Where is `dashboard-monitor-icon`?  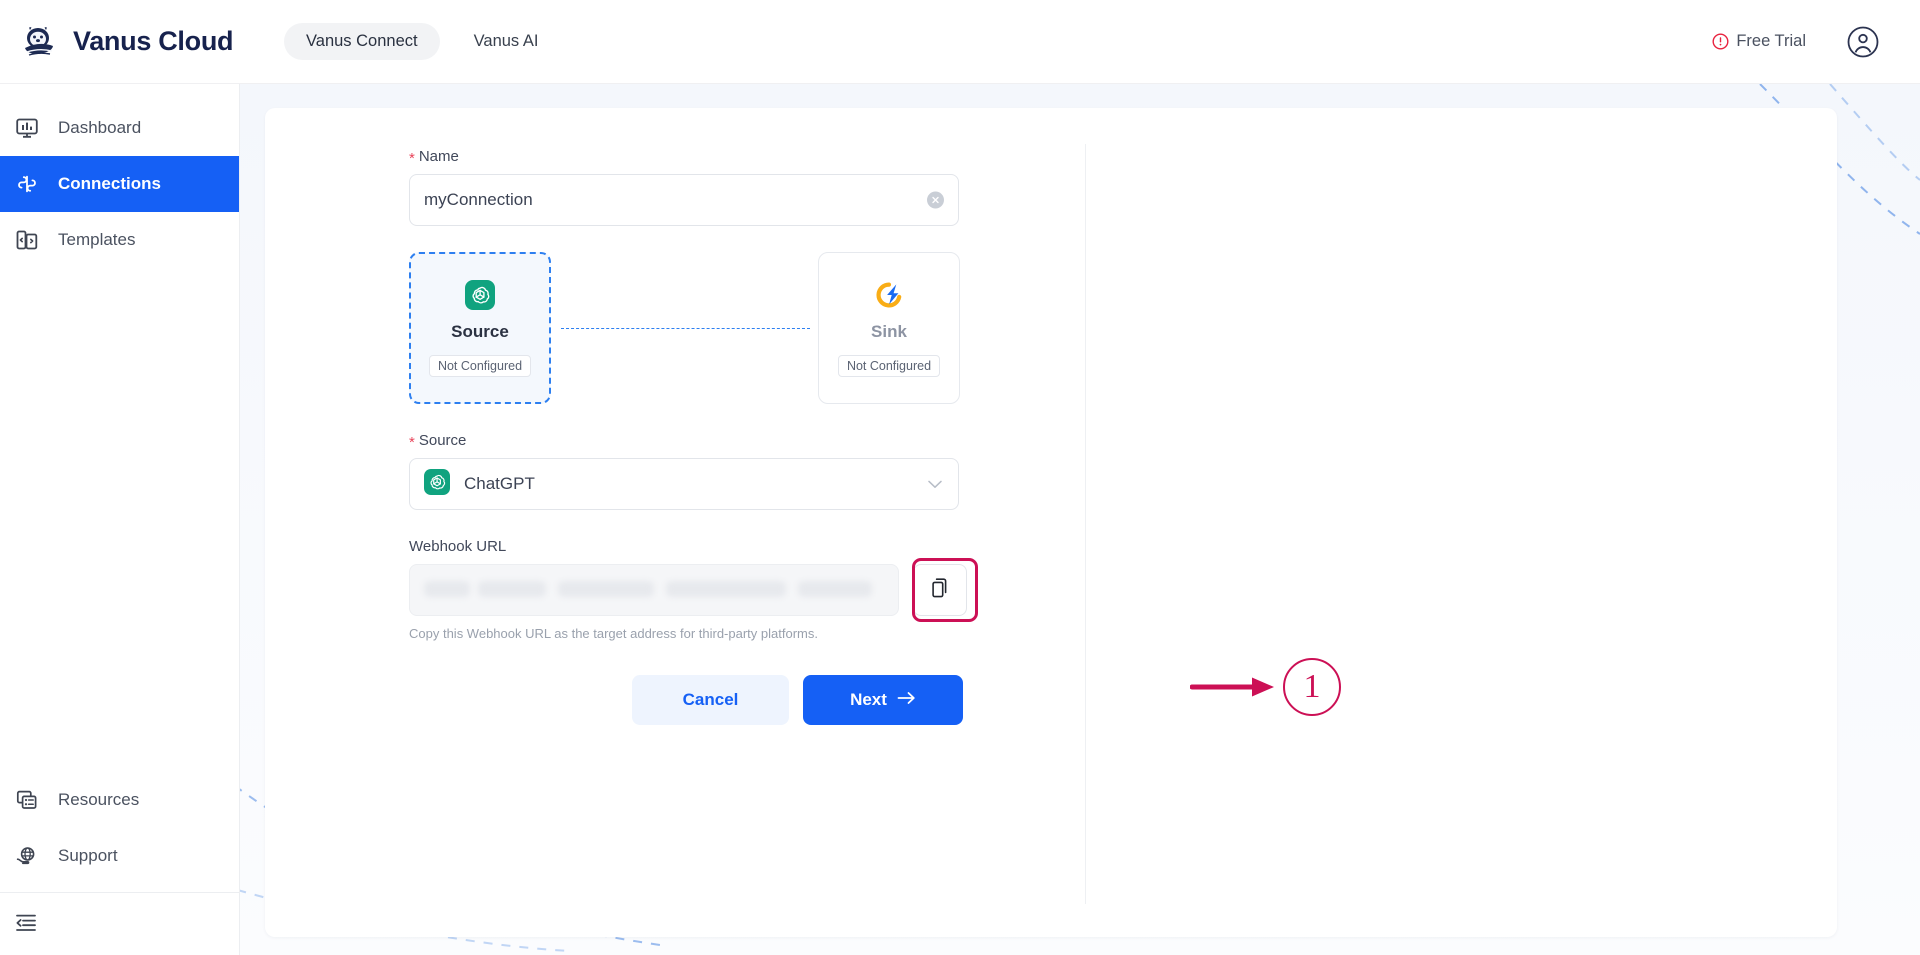 dashboard-monitor-icon is located at coordinates (27, 128).